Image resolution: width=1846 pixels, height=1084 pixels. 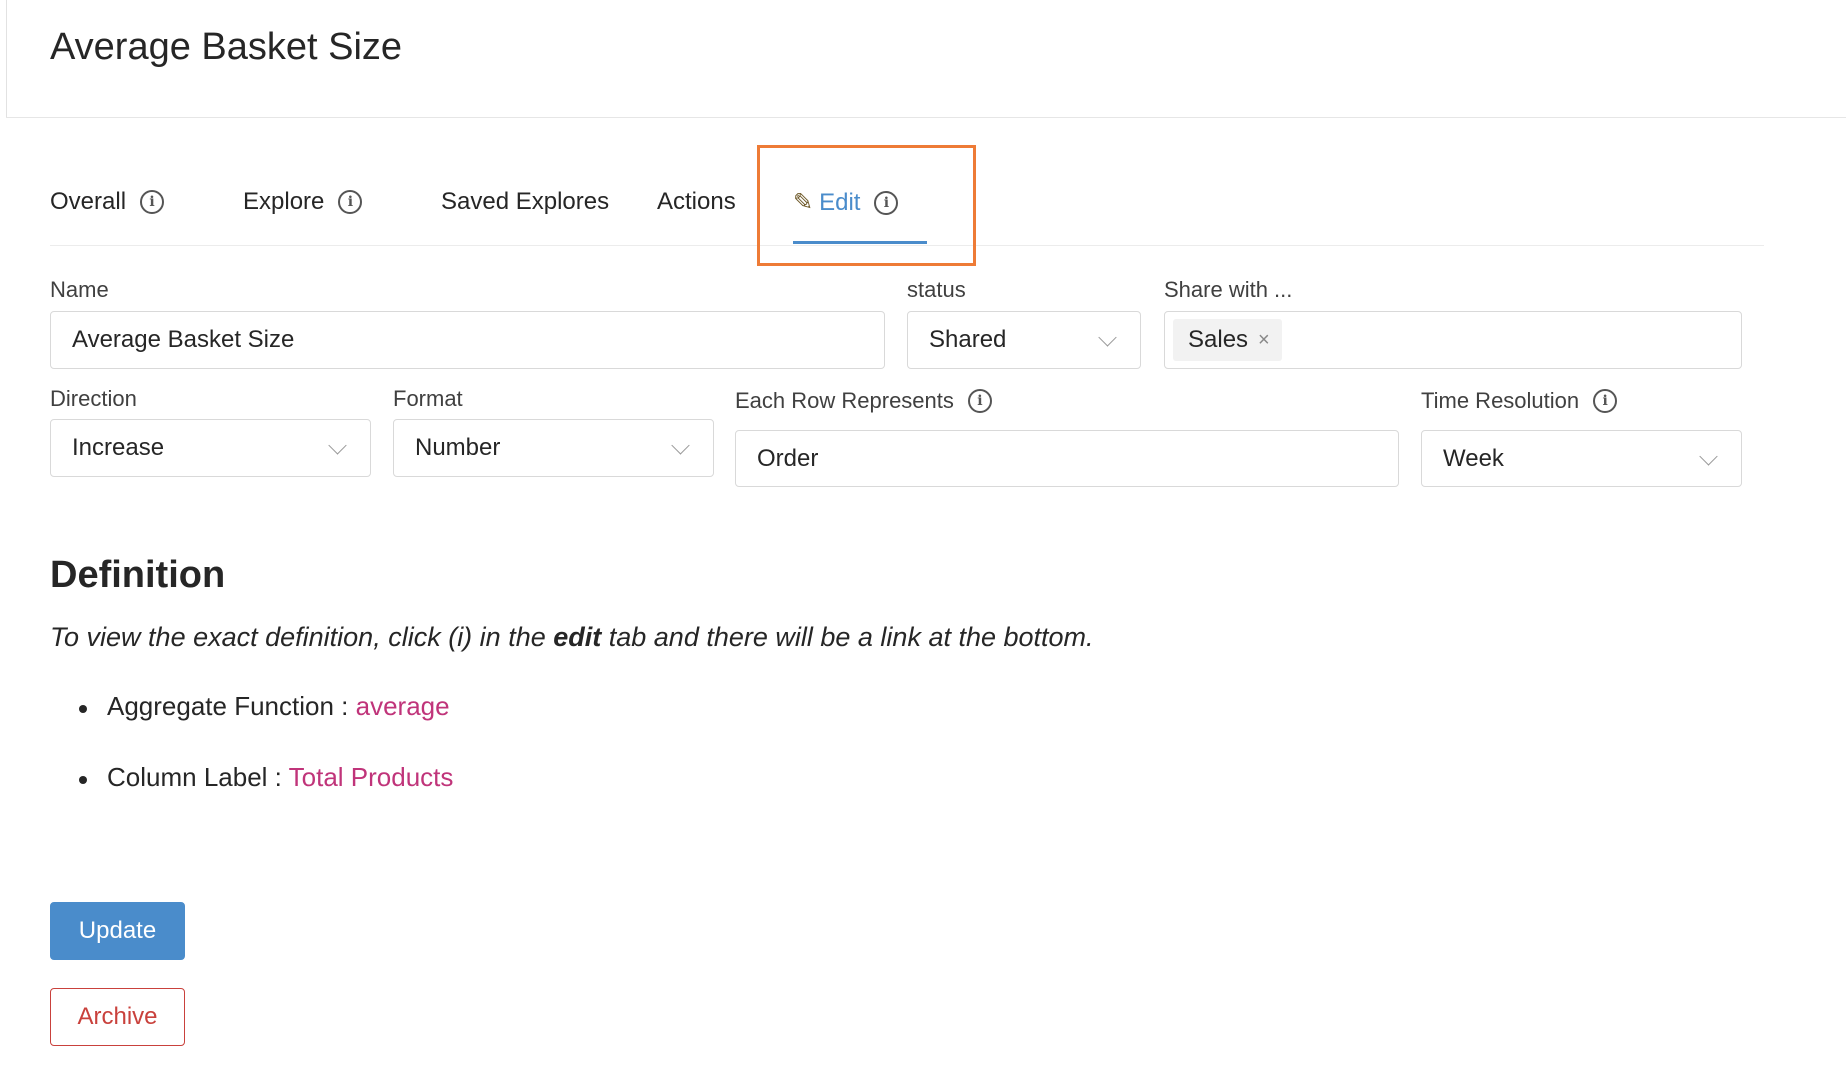 I want to click on format-label: Format, so click(x=428, y=398).